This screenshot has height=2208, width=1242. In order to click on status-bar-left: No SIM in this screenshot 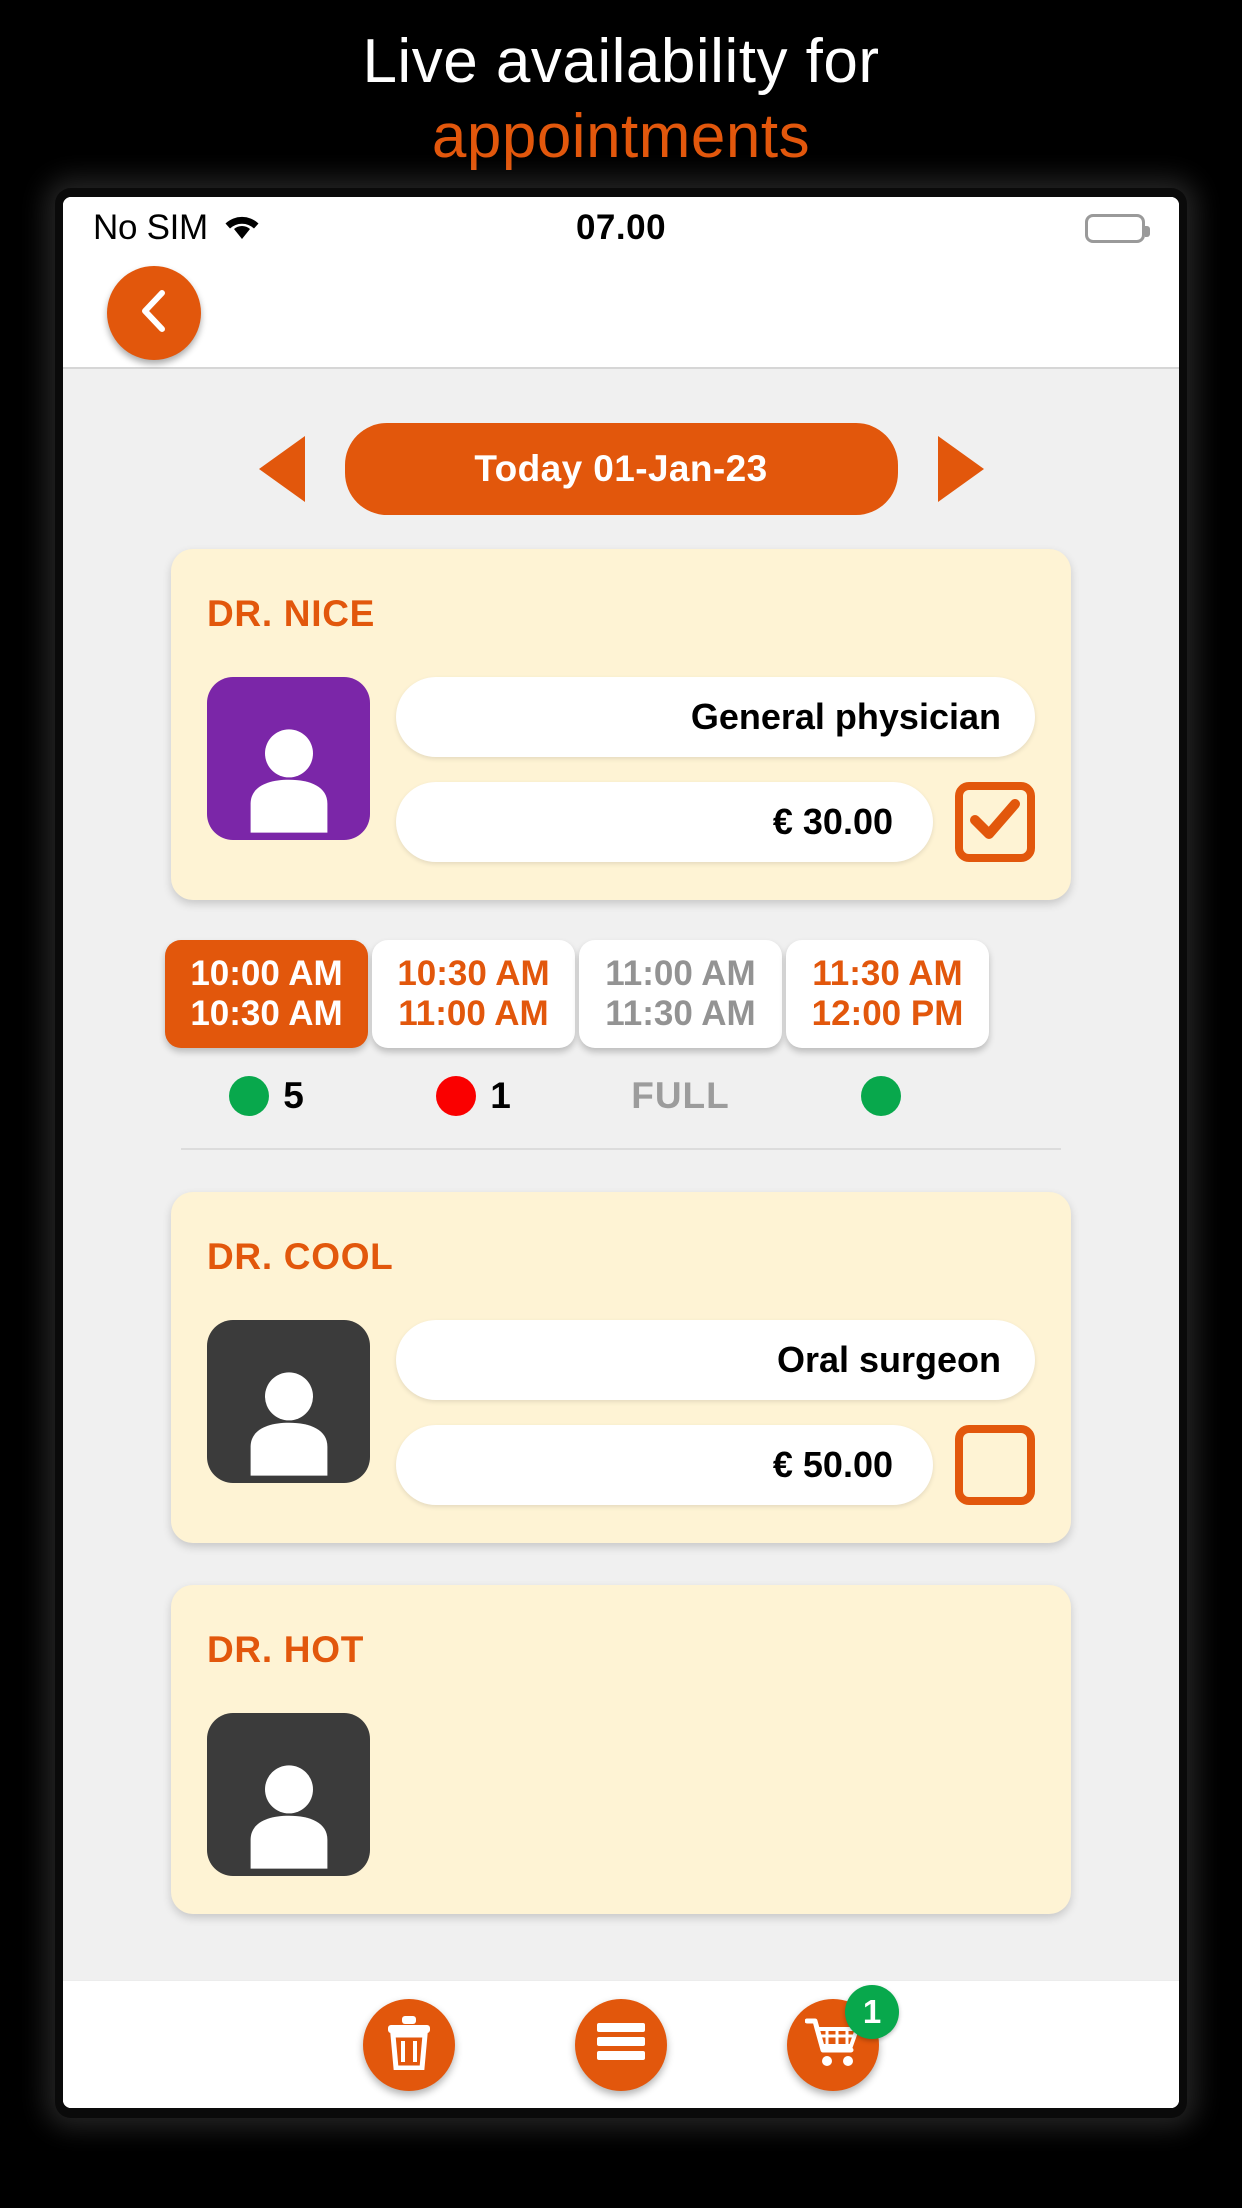, I will do `click(177, 228)`.